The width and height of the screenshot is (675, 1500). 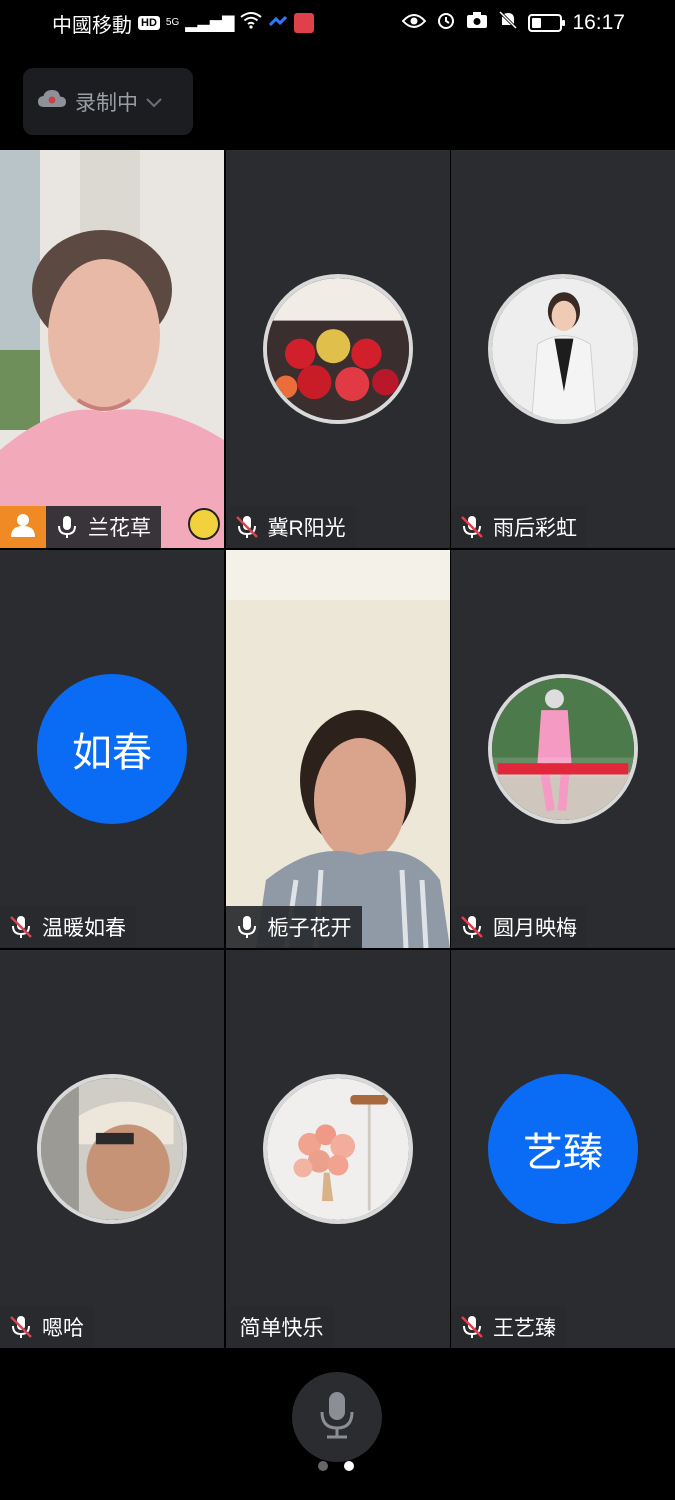 I want to click on participant-namebar: 嗯哈, so click(x=47, y=1327).